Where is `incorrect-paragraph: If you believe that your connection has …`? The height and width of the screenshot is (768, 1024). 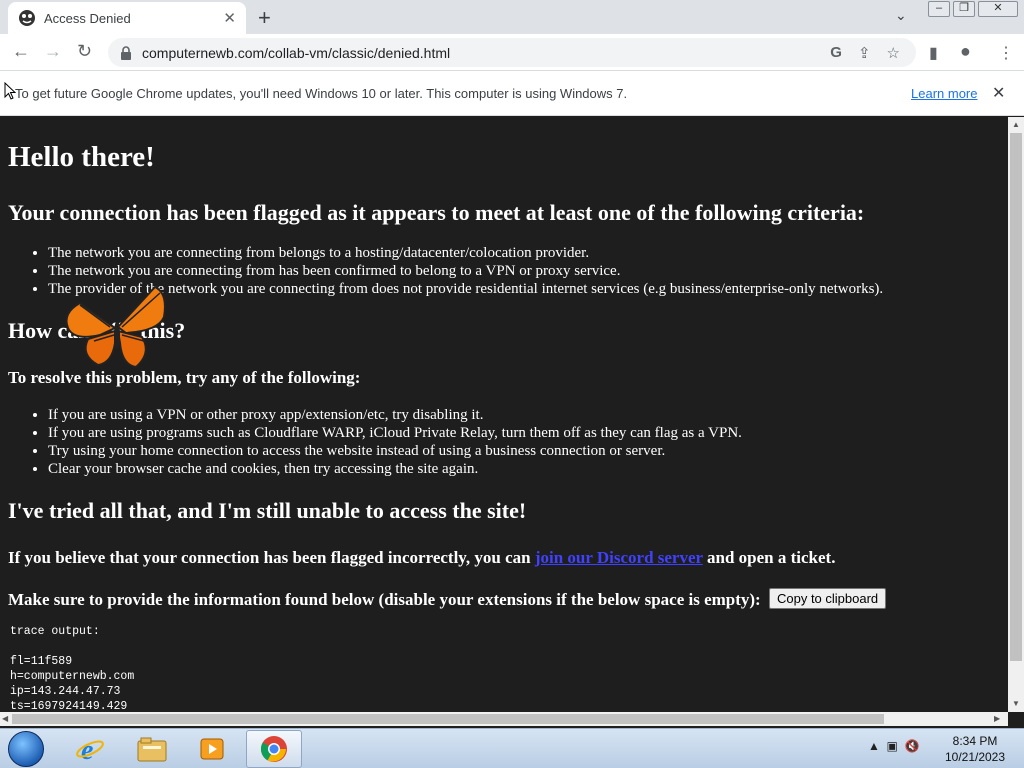 incorrect-paragraph: If you believe that your connection has … is located at coordinates (504, 558).